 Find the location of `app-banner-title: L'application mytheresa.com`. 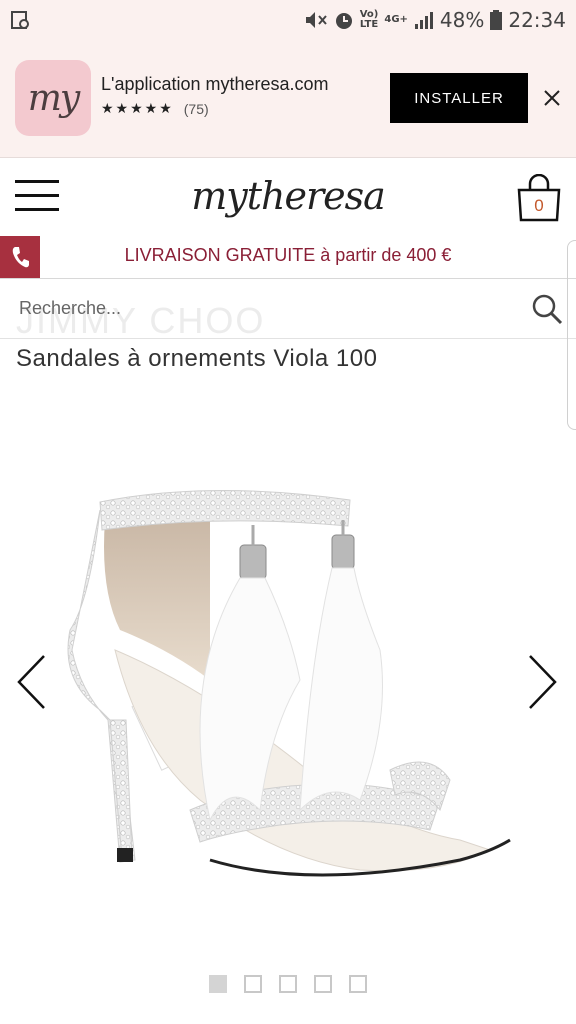

app-banner-title: L'application mytheresa.com is located at coordinates (215, 84).